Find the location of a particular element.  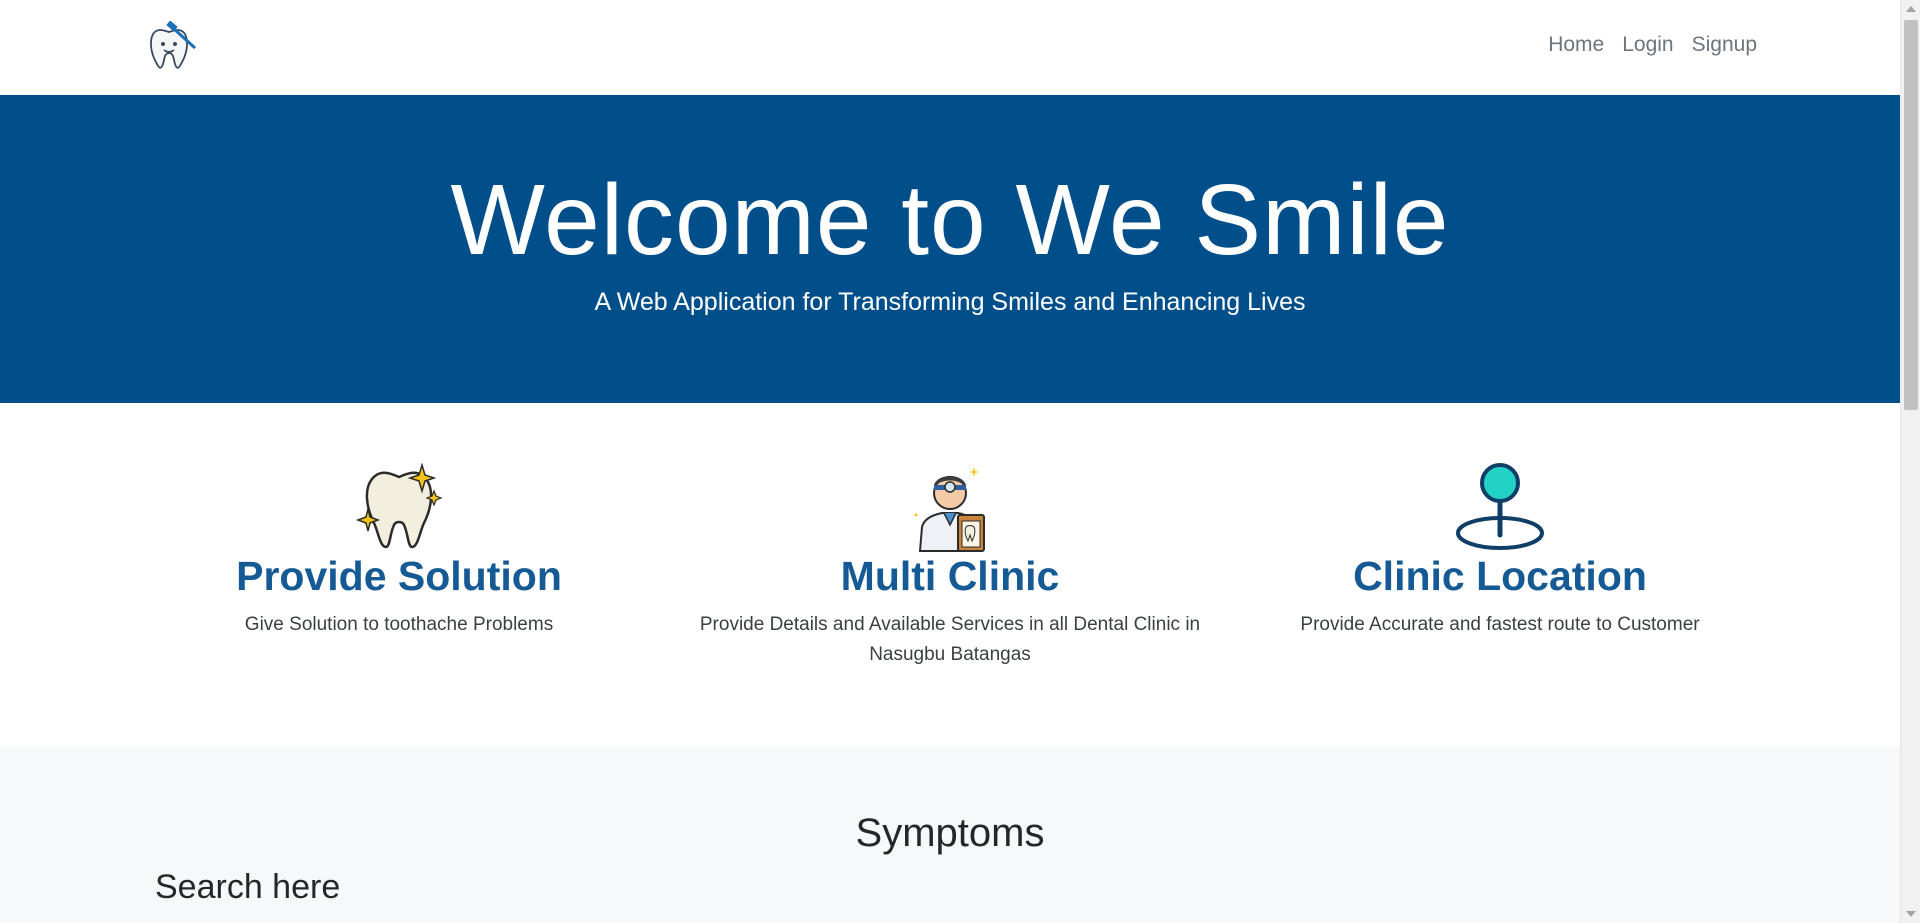

tooth-logo-icon is located at coordinates (171, 47).